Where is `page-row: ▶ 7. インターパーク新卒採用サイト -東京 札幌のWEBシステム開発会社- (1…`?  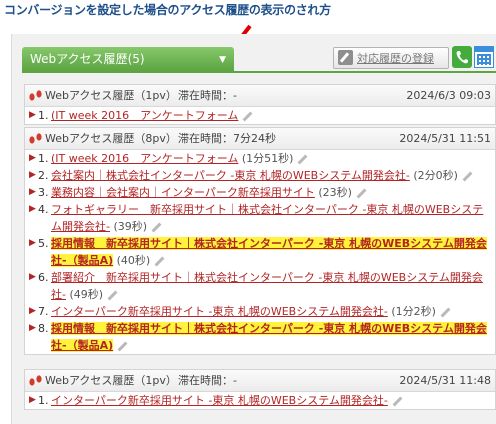
page-row: ▶ 7. インターパーク新卒採用サイト -東京 札幌のWEBシステム開発会社- (1… is located at coordinates (260, 311).